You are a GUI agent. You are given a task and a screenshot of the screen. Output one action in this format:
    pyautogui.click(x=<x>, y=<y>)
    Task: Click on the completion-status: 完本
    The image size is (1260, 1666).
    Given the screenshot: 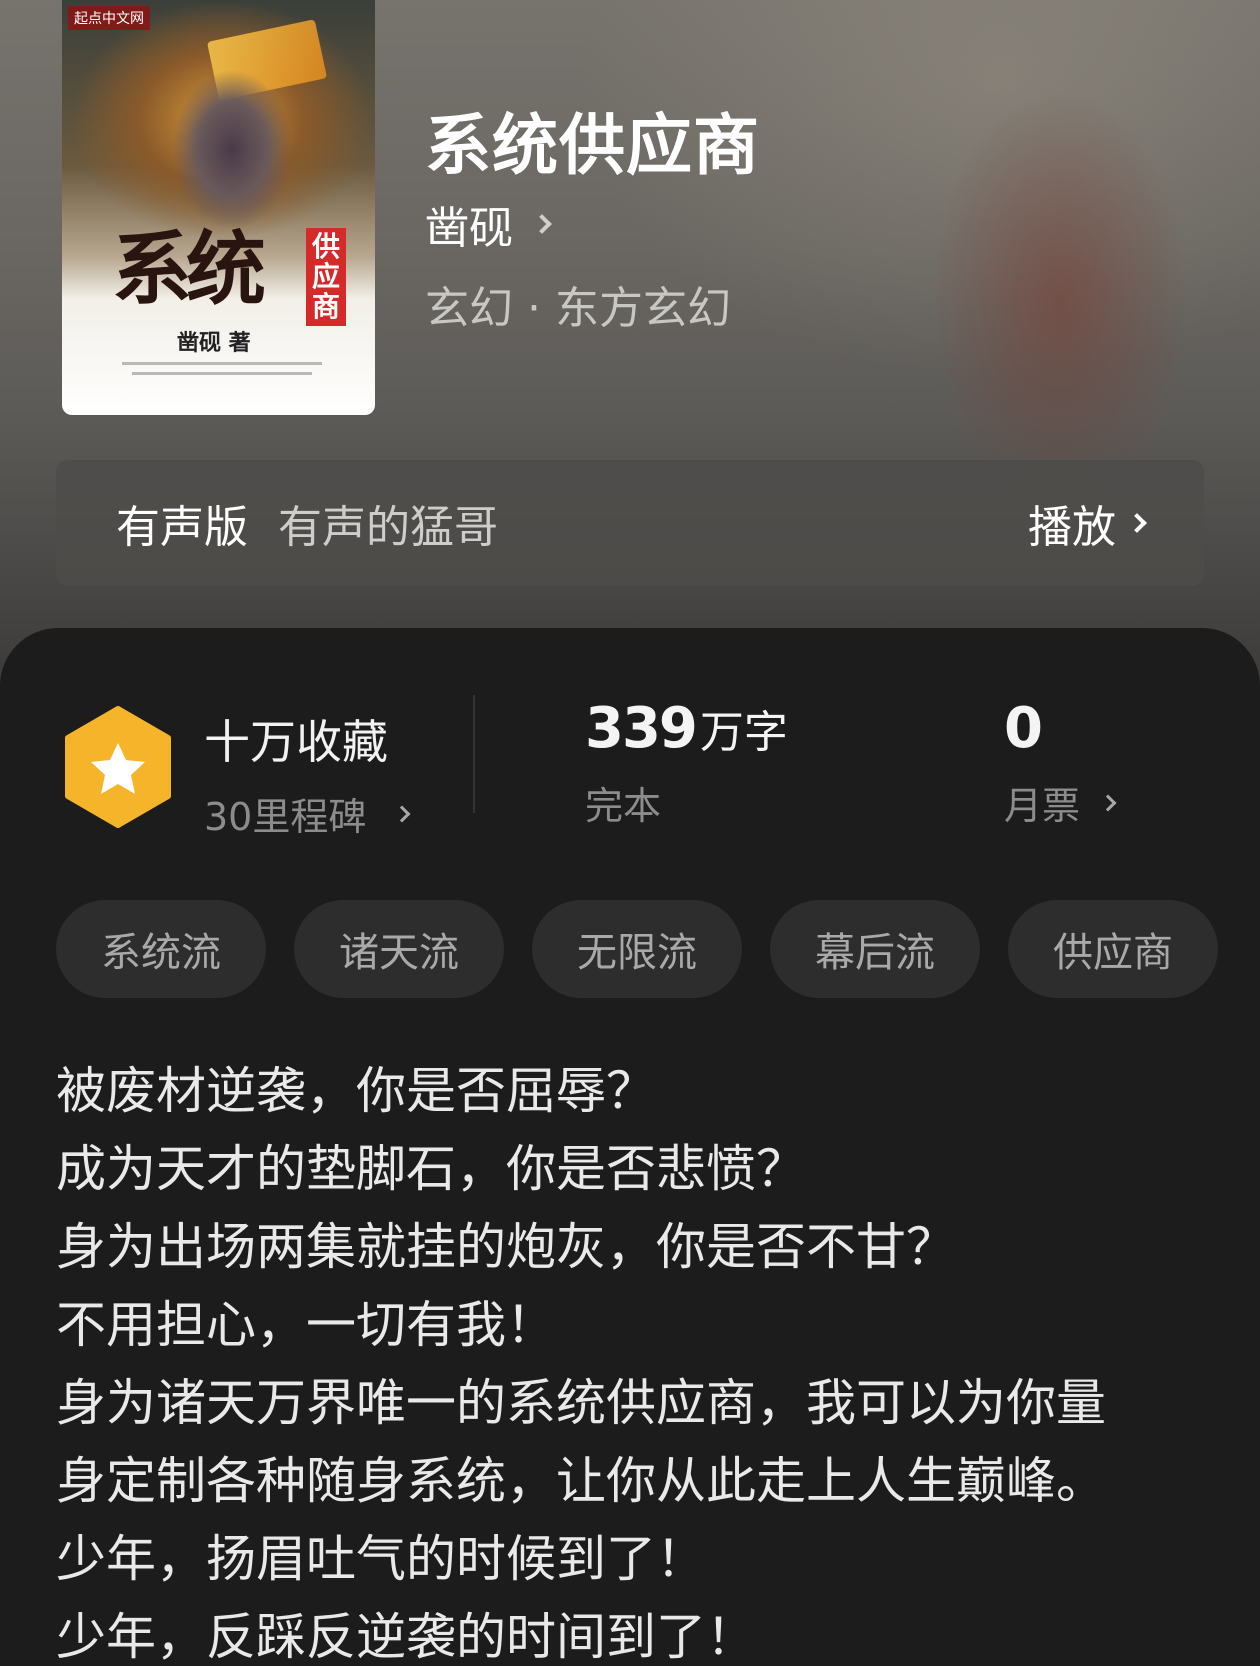 What is the action you would take?
    pyautogui.click(x=623, y=806)
    